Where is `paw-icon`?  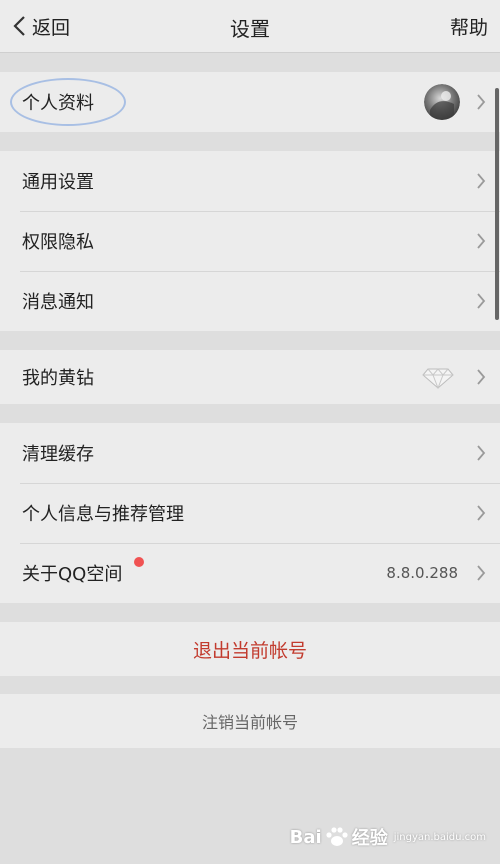
paw-icon is located at coordinates (337, 836).